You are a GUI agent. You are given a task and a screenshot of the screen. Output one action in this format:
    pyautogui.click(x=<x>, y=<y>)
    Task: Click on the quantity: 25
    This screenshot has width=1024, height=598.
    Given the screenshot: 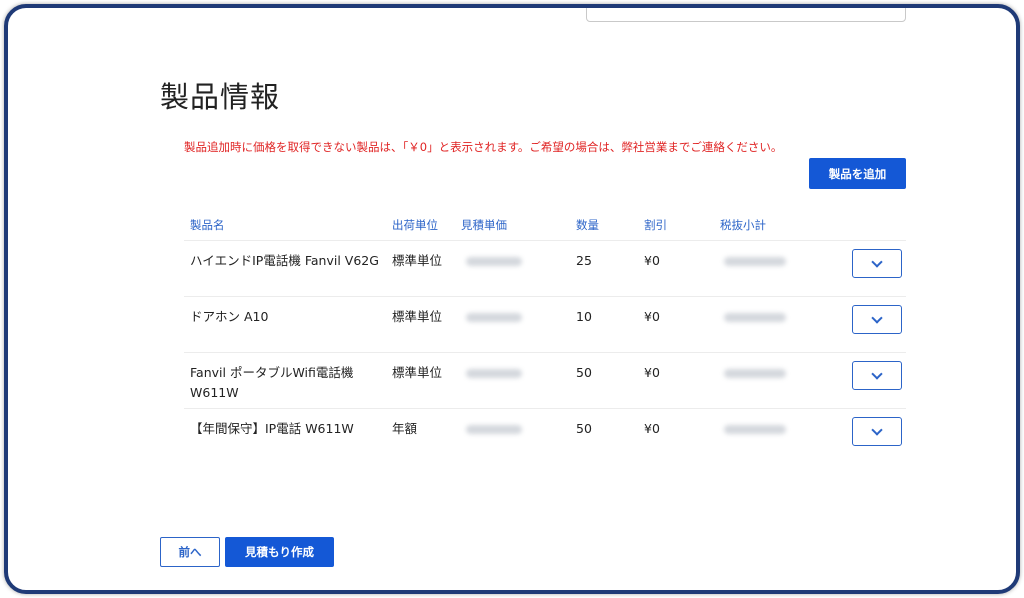 What is the action you would take?
    pyautogui.click(x=584, y=260)
    